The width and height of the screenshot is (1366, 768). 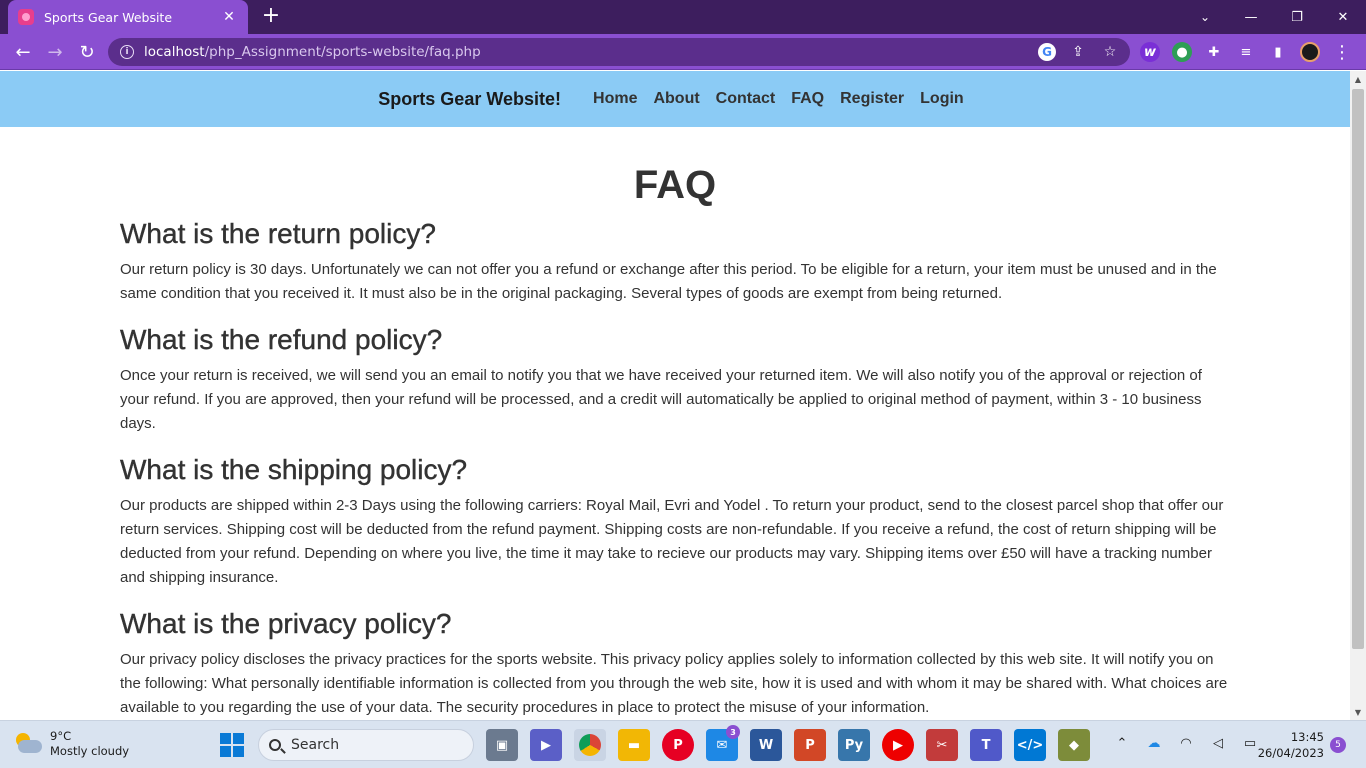 What do you see at coordinates (342, 52) in the screenshot?
I see `url-path: /php_Assignment/sports-website/faq.php` at bounding box center [342, 52].